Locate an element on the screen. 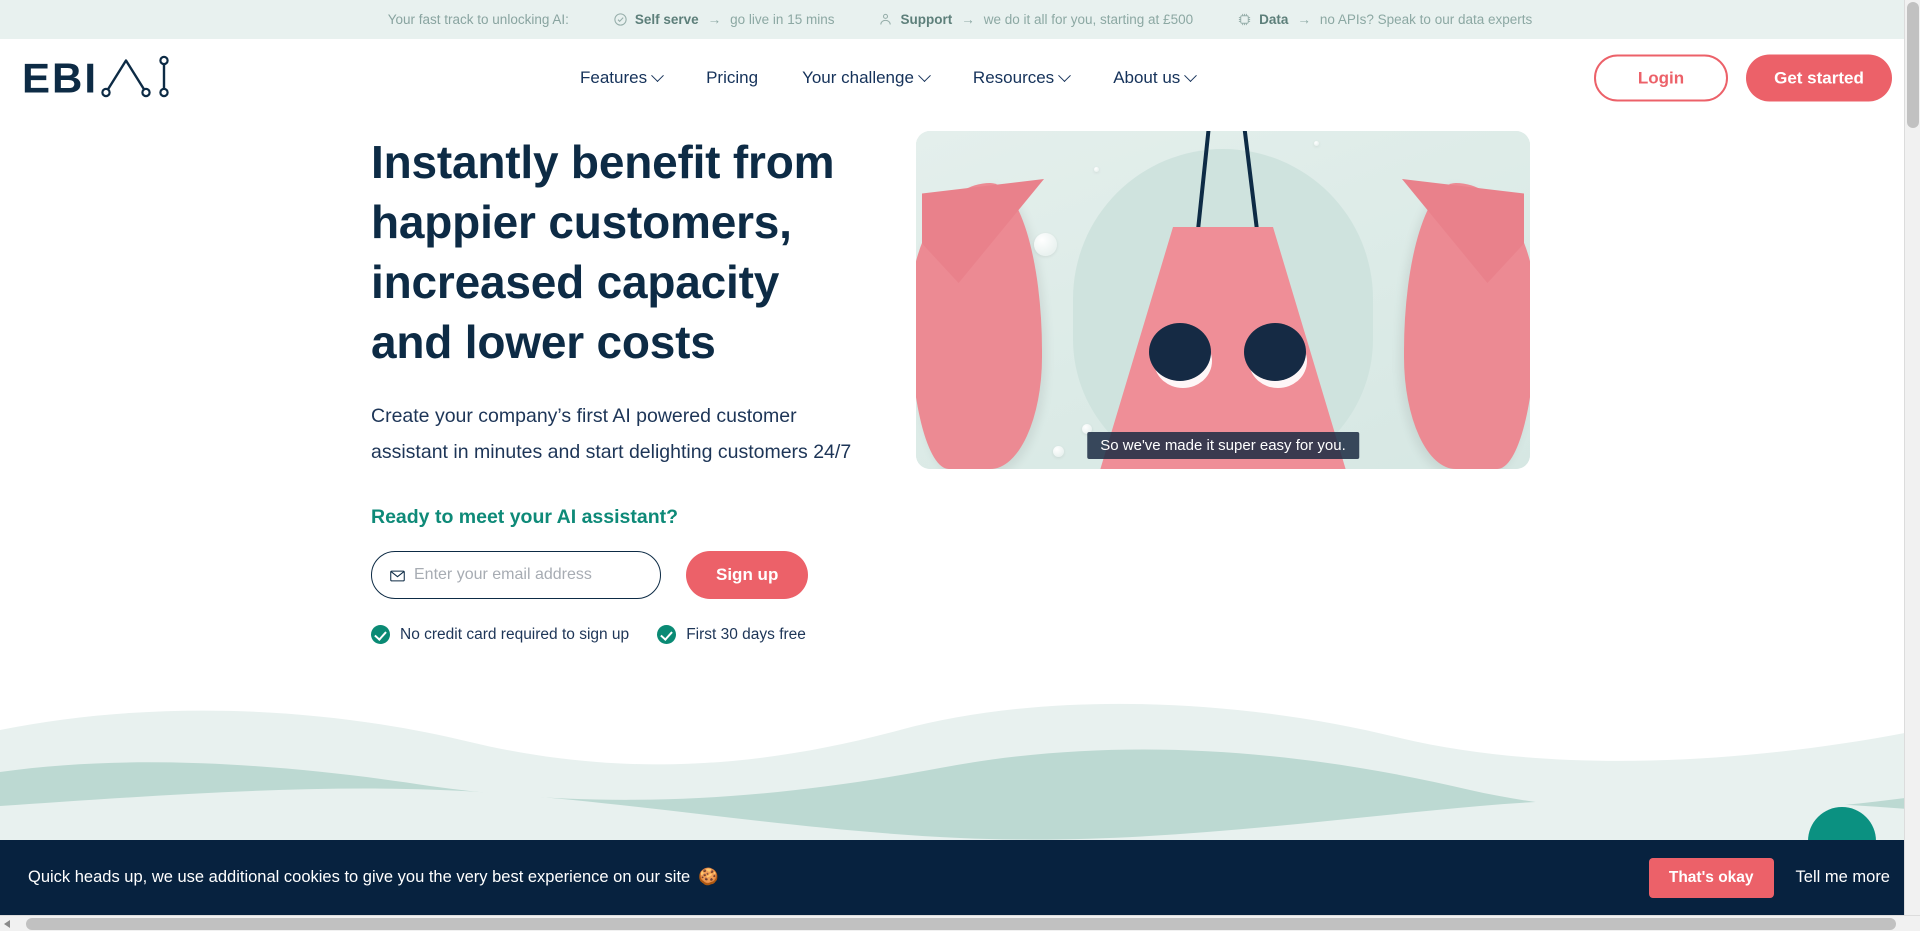  cookie-actions: That's okay Tell me more is located at coordinates (1769, 877).